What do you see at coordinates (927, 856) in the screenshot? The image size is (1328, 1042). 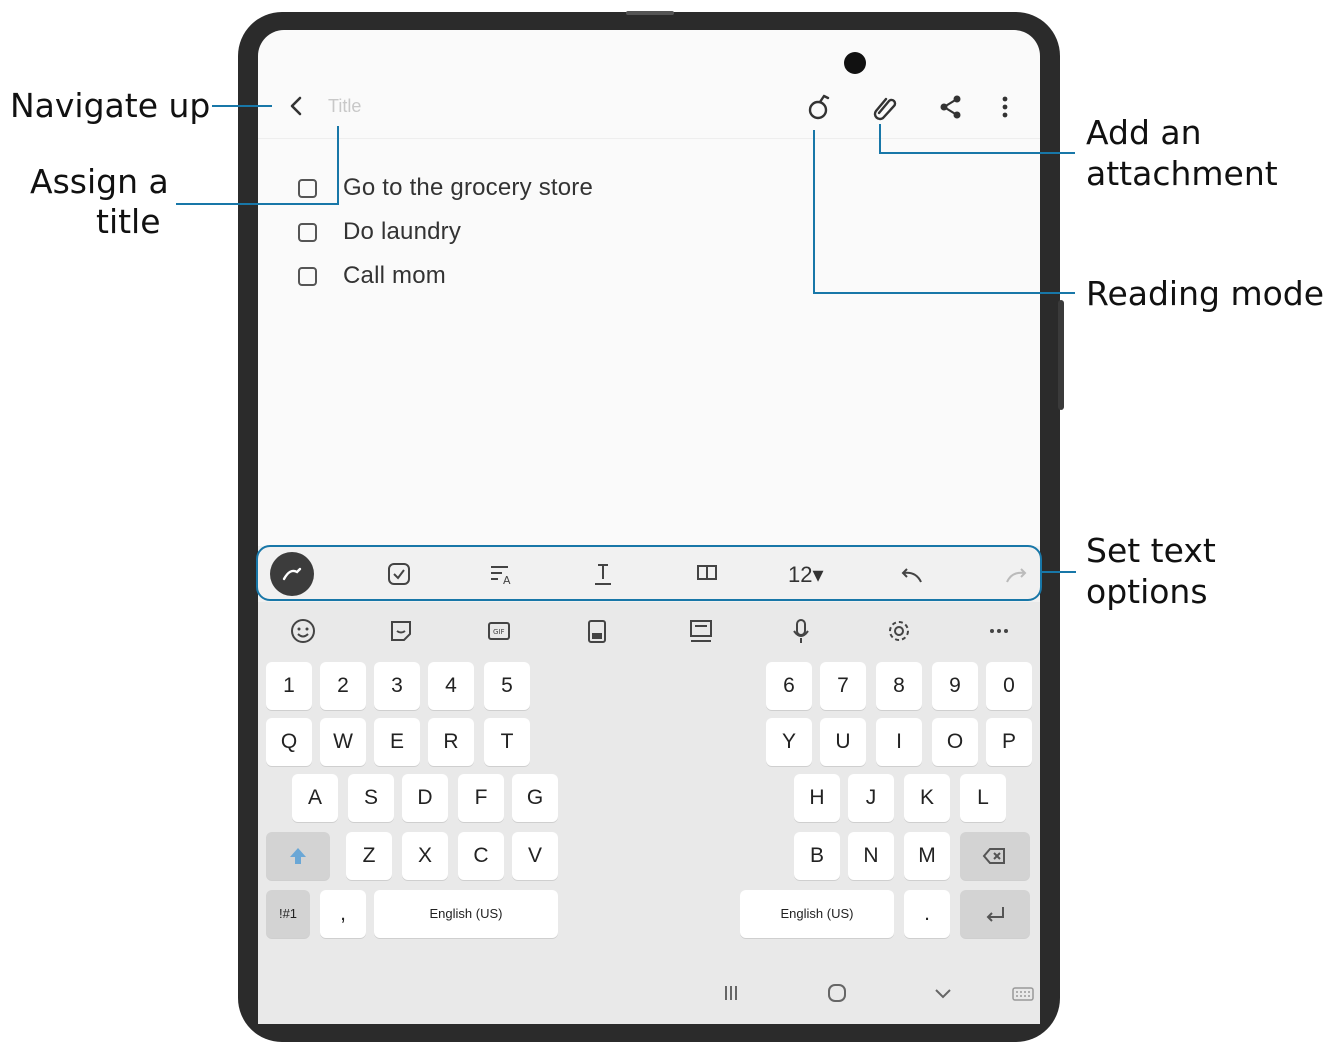 I see `key: M` at bounding box center [927, 856].